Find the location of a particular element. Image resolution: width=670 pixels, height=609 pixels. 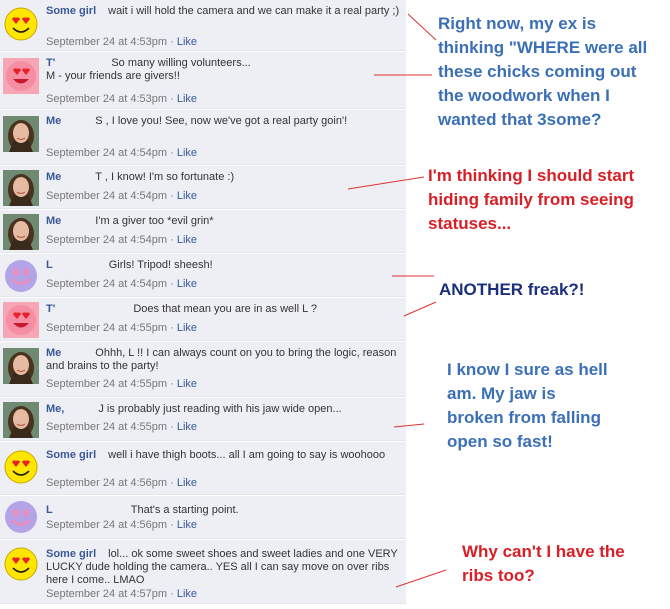

annotation-text: Why can't I have the ribs too? is located at coordinates (543, 563).